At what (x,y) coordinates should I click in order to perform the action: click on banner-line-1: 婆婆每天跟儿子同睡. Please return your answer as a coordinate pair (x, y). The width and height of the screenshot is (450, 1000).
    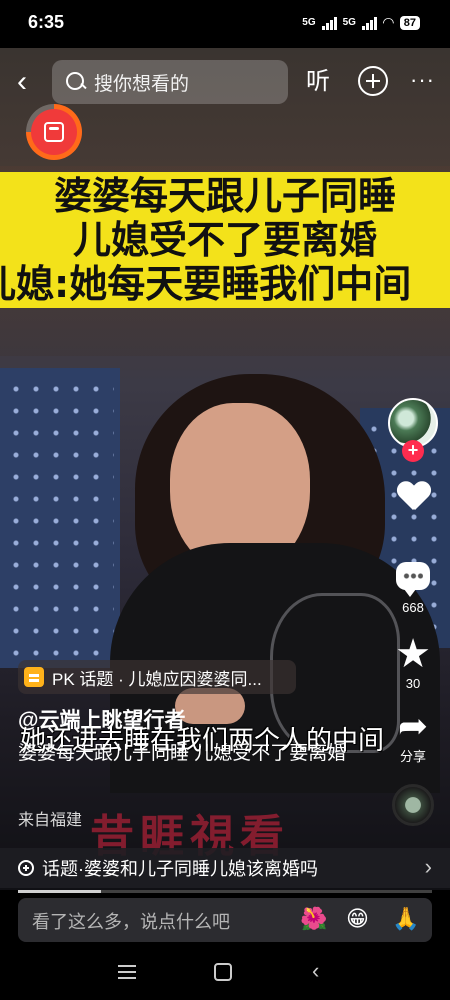
    Looking at the image, I should click on (224, 196).